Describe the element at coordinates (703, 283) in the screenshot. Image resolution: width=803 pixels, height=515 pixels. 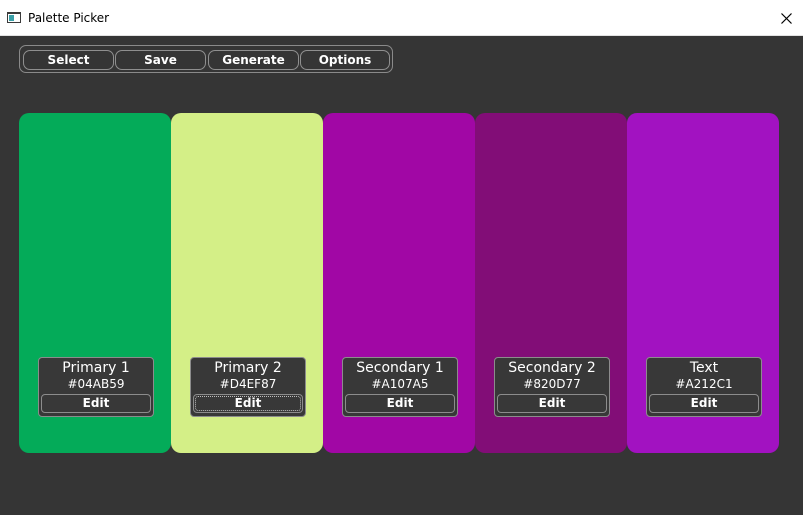
I see `color-swatch-text: Text #A212C1 Edit` at that location.